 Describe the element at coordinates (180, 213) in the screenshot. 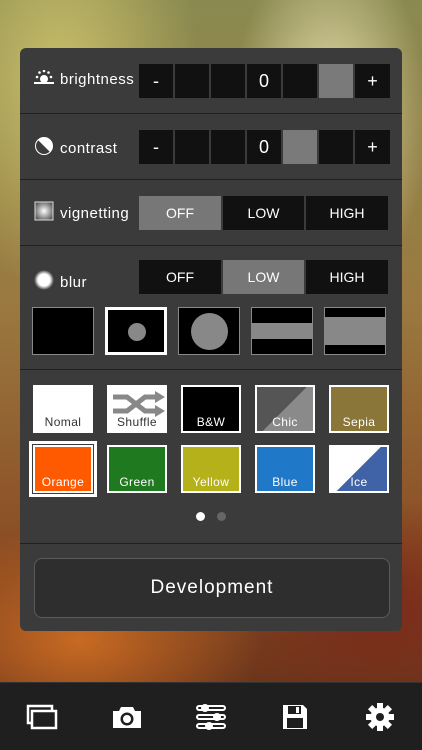

I see `vignetting-off-button: OFF` at that location.